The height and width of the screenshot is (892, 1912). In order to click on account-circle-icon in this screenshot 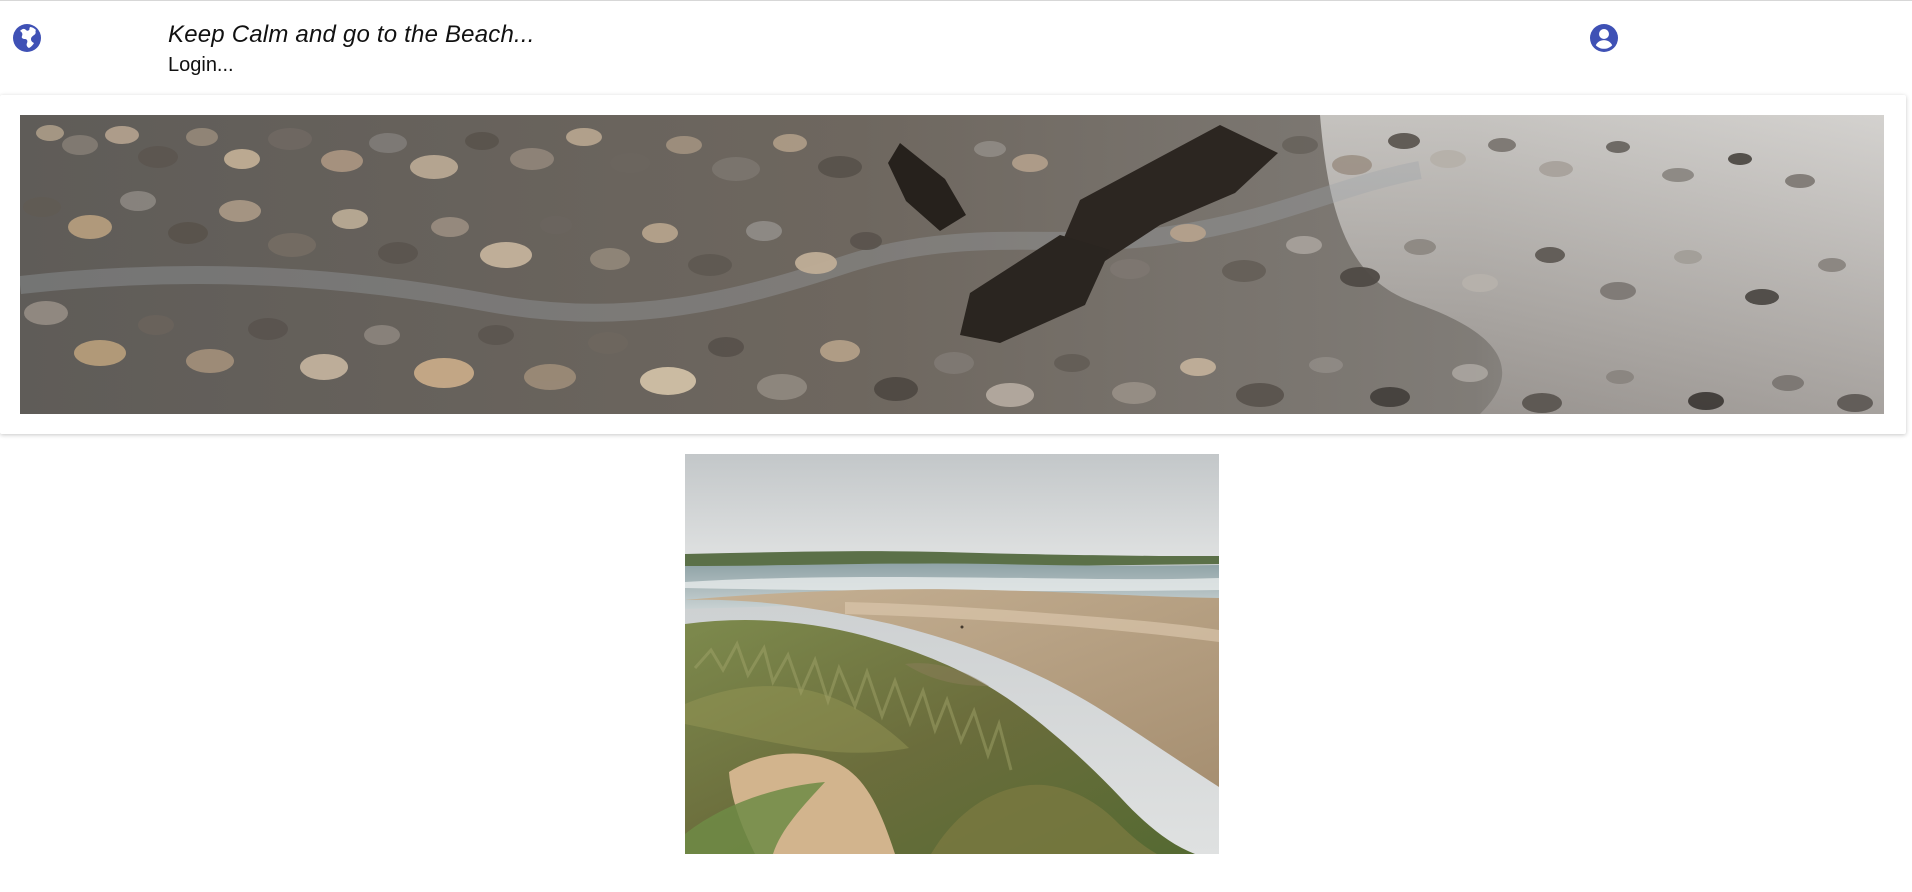, I will do `click(1604, 38)`.